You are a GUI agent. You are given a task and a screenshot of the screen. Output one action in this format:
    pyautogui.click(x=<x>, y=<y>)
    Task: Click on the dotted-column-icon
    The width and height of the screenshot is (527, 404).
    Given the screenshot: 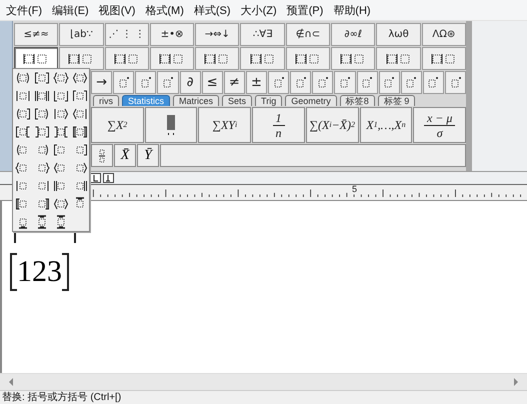 What is the action you would take?
    pyautogui.click(x=171, y=125)
    